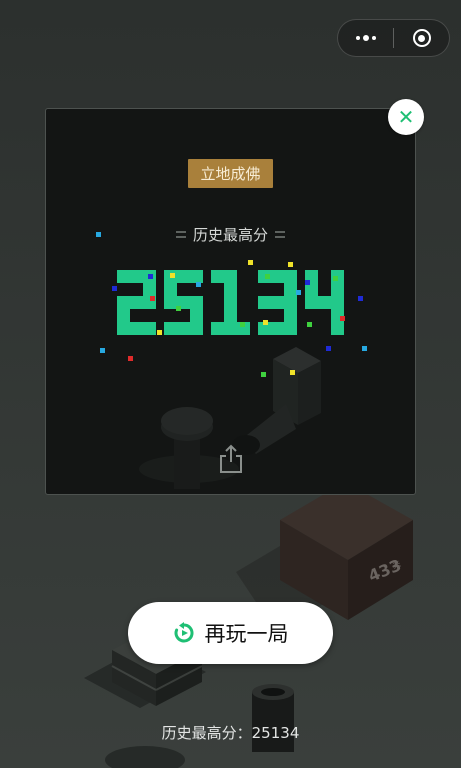  I want to click on replay-label: 再玩一局, so click(246, 634).